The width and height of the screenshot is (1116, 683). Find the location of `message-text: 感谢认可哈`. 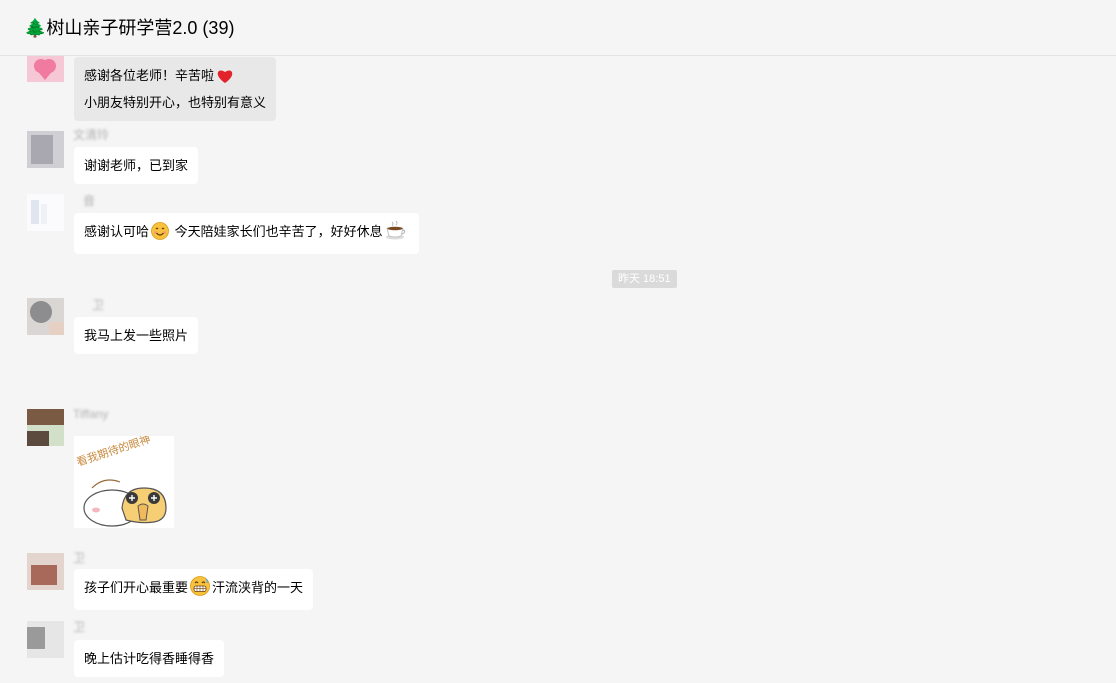

message-text: 感谢认可哈 is located at coordinates (117, 231).